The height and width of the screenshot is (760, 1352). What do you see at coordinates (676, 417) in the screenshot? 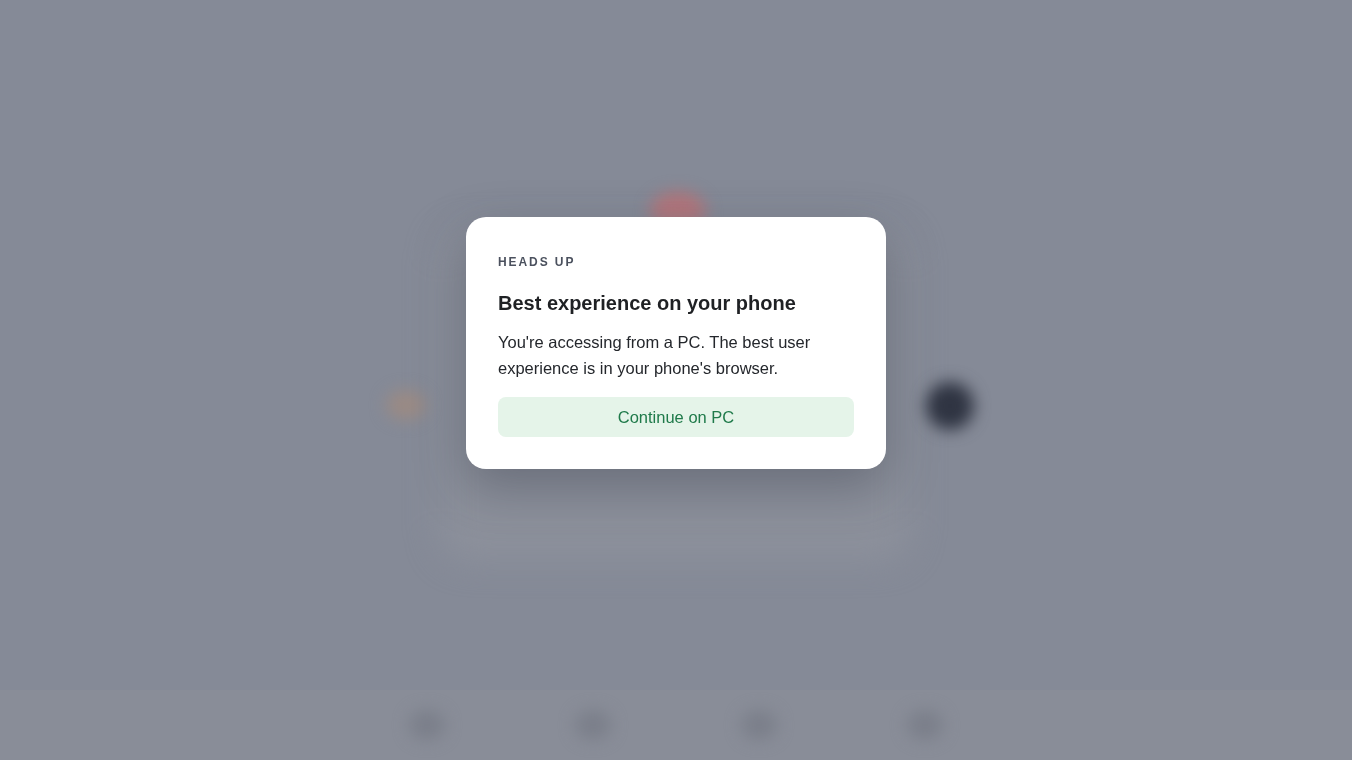
I see `continue-button: Continue on PC` at bounding box center [676, 417].